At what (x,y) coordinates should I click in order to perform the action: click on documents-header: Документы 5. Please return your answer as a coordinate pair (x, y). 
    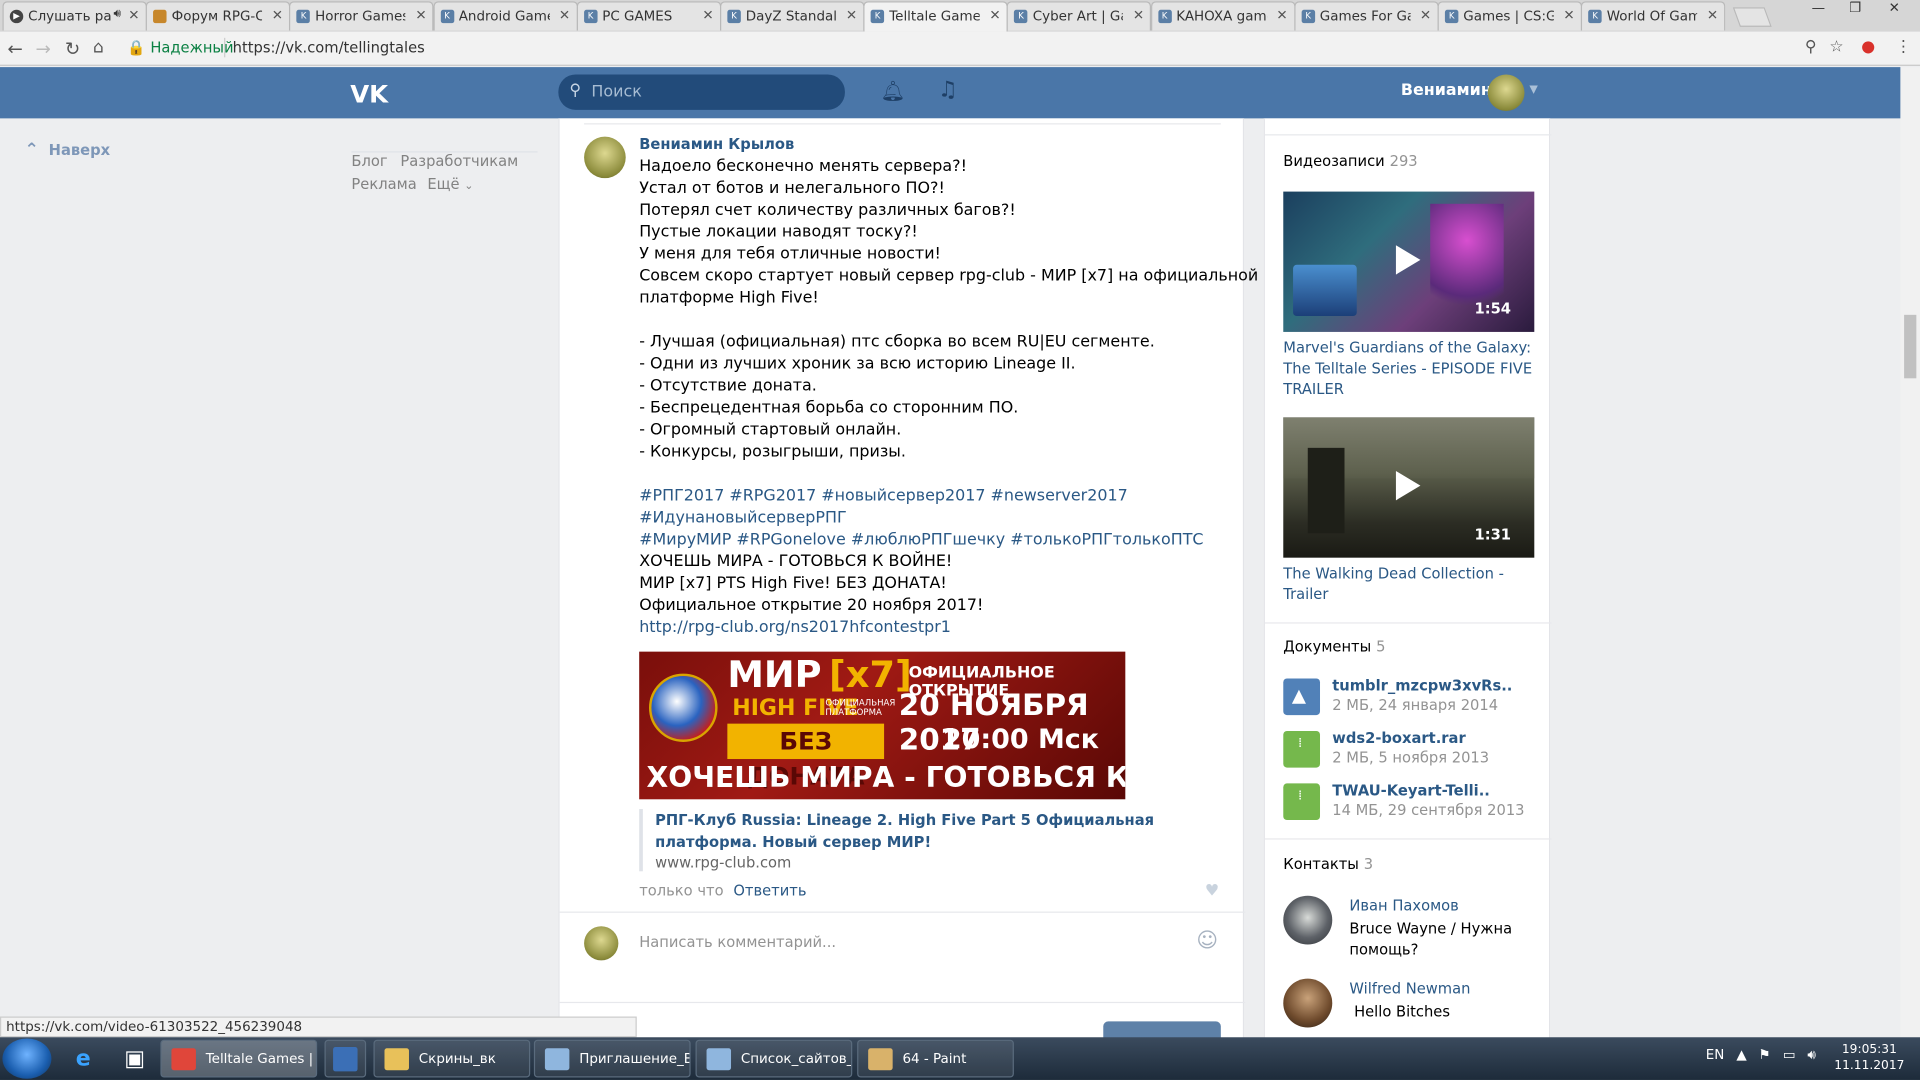
    Looking at the image, I should click on (1334, 646).